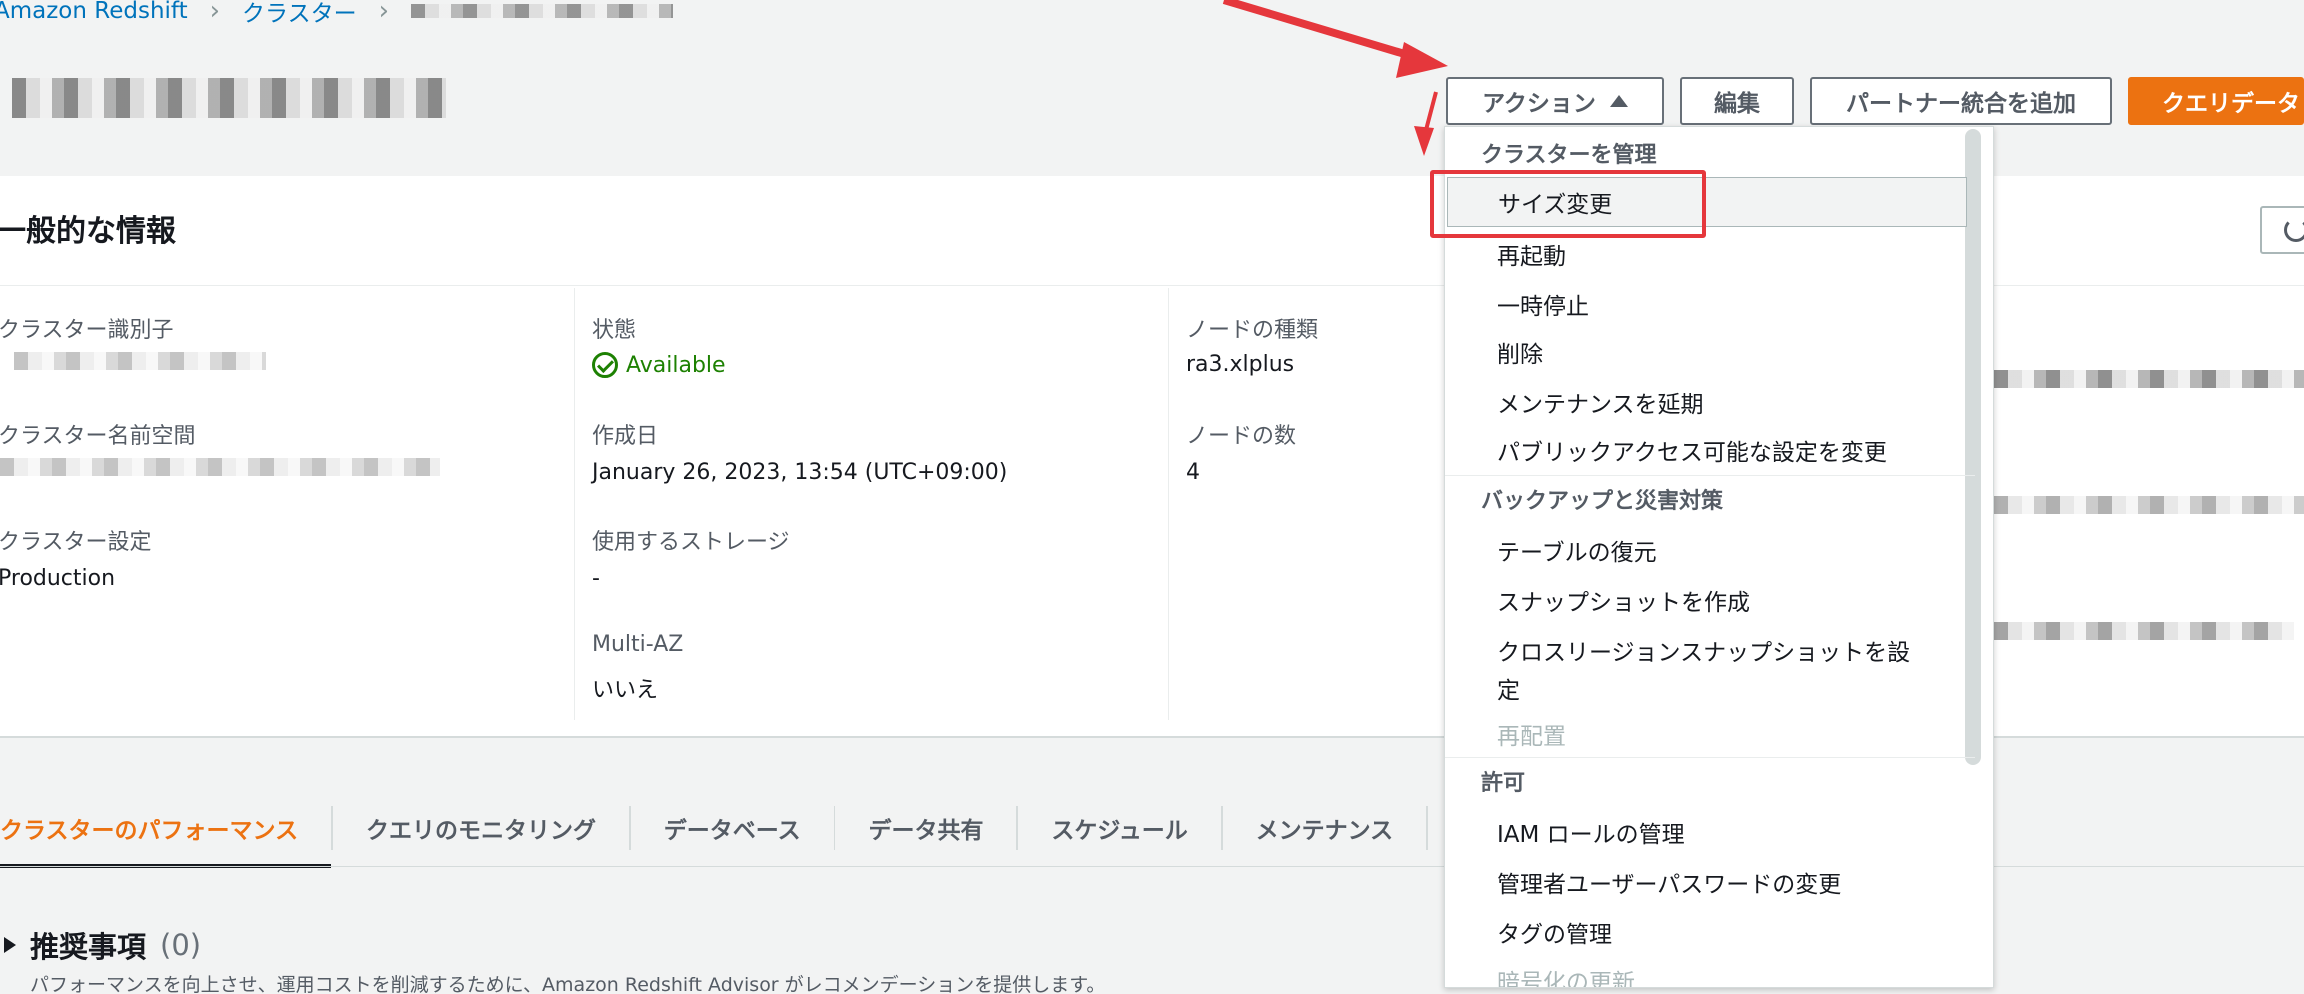 The height and width of the screenshot is (994, 2304). I want to click on annotation-arrow-line, so click(1321, 31).